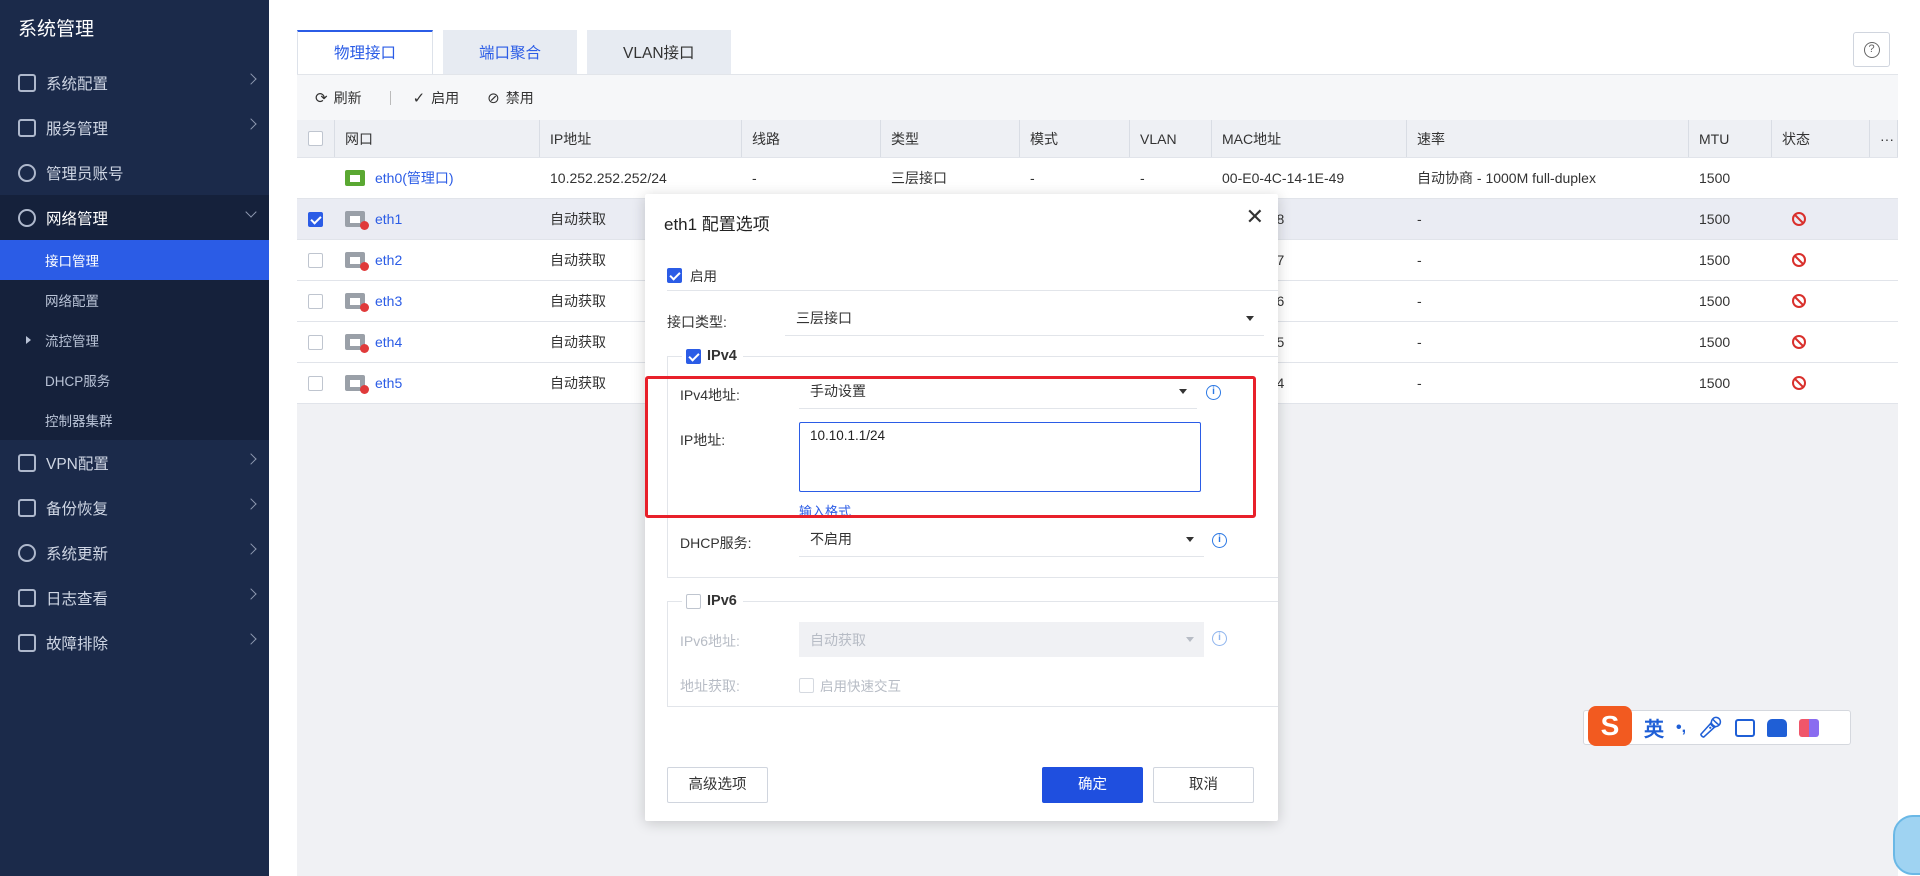 Image resolution: width=1920 pixels, height=876 pixels. Describe the element at coordinates (1821, 138) in the screenshot. I see `column-header: 状态` at that location.